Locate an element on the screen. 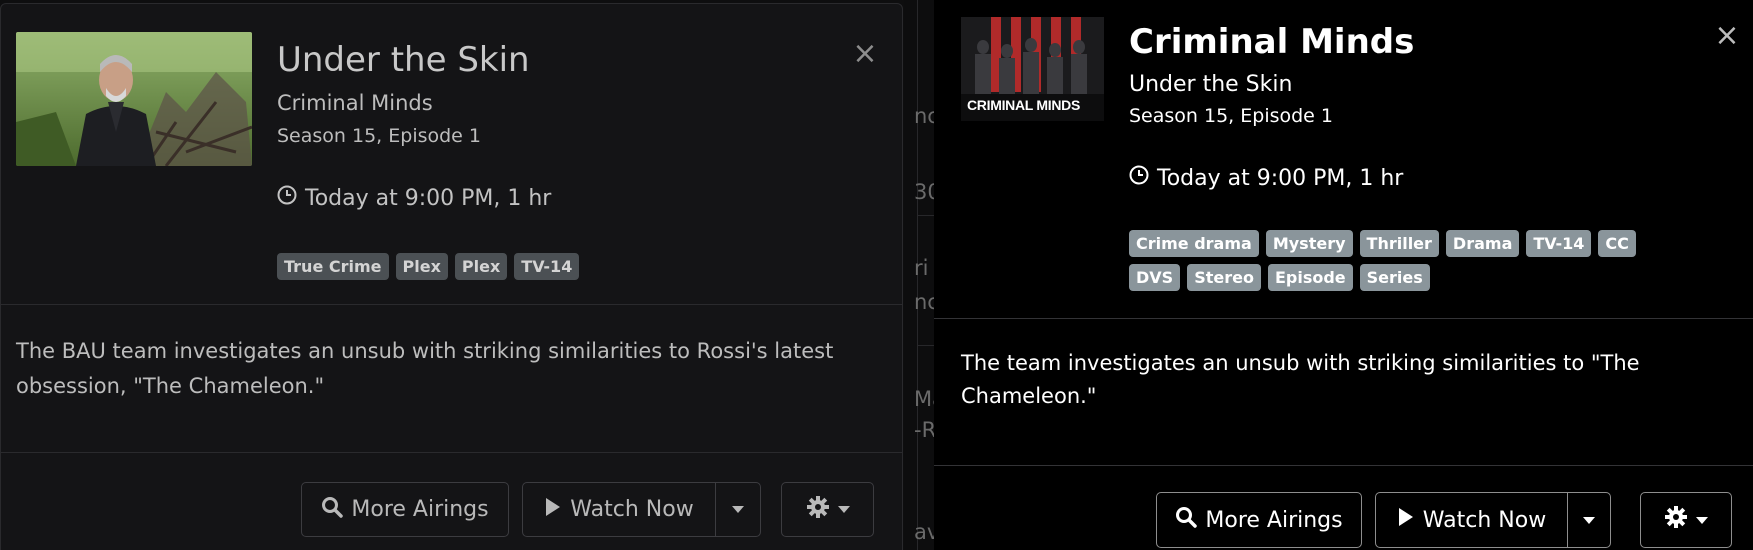 Image resolution: width=1753 pixels, height=550 pixels. genre-badge: Mystery is located at coordinates (1309, 243).